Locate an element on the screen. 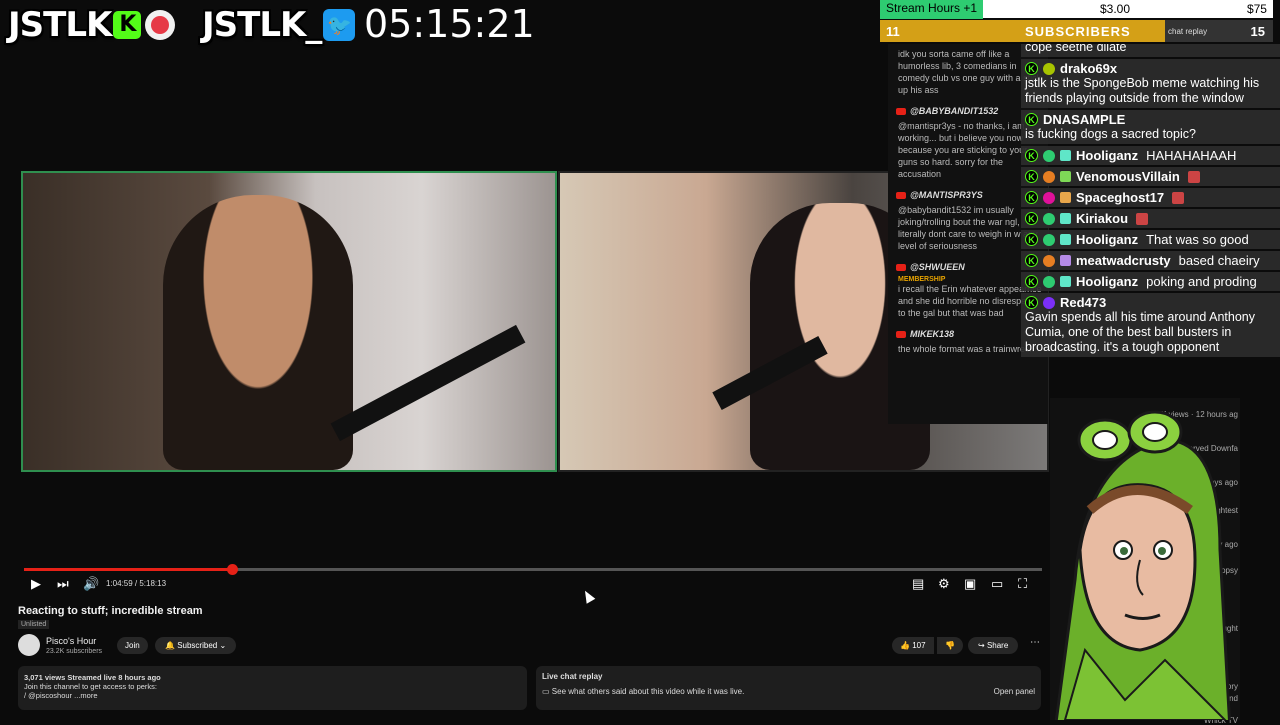  progress-scrubber is located at coordinates (232, 569).